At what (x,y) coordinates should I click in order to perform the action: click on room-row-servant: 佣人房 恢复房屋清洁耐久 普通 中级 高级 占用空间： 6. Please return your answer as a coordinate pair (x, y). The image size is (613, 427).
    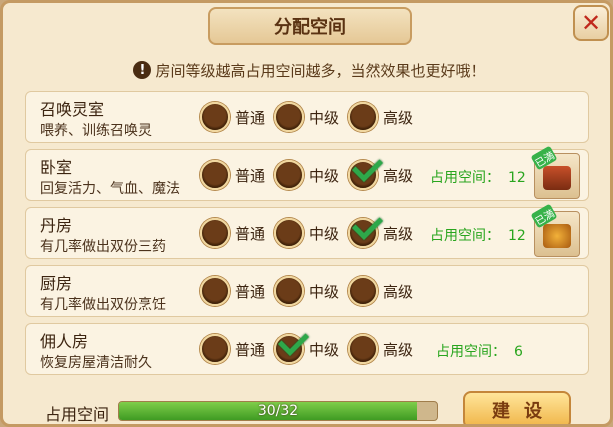
    Looking at the image, I should click on (307, 349).